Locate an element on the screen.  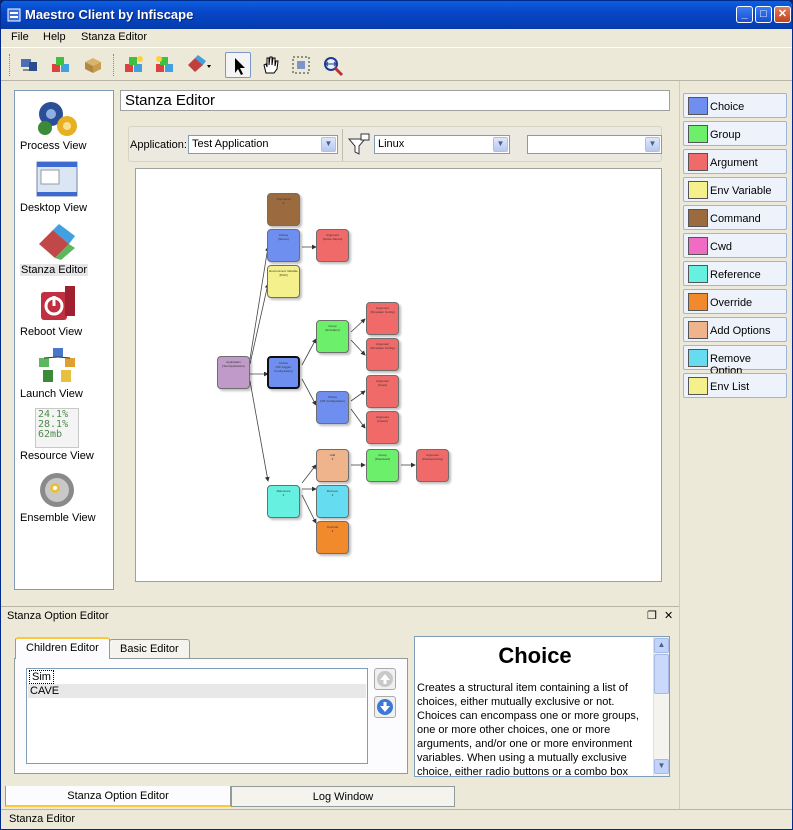
children-list: Sim CAVE is located at coordinates (197, 716).